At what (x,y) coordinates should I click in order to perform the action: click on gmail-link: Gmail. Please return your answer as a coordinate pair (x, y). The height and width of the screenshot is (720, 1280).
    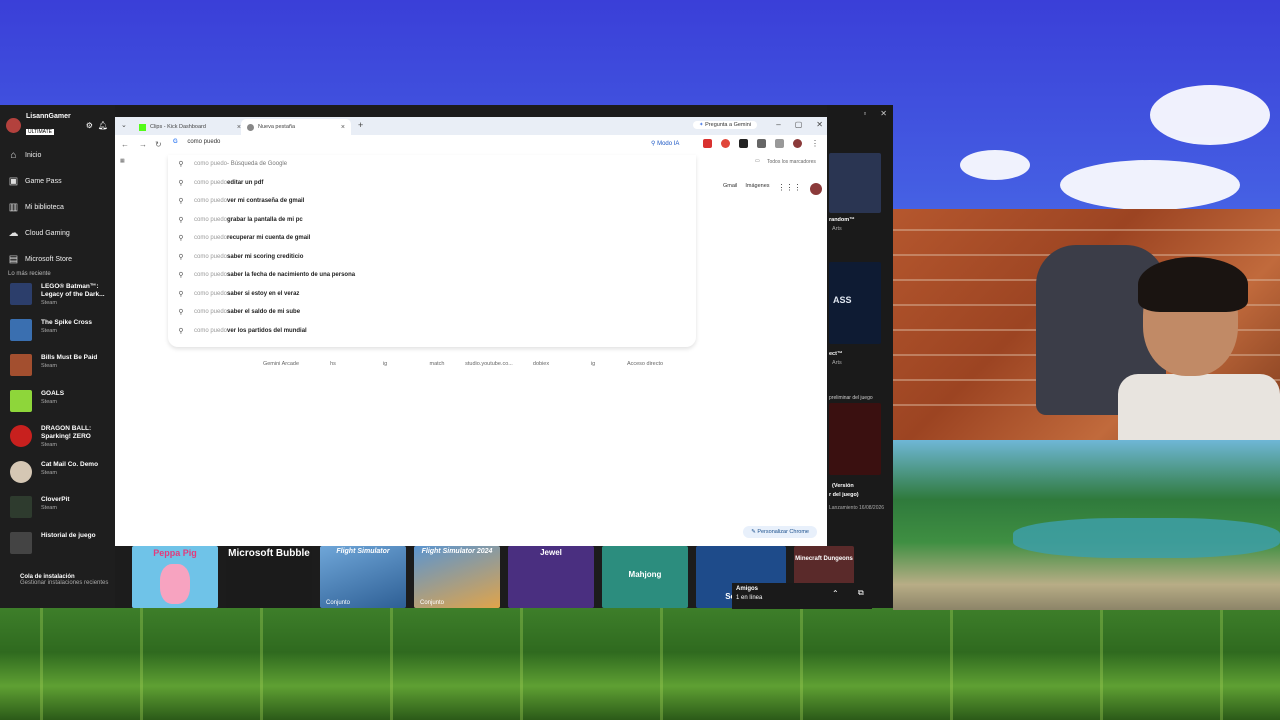
    Looking at the image, I should click on (730, 189).